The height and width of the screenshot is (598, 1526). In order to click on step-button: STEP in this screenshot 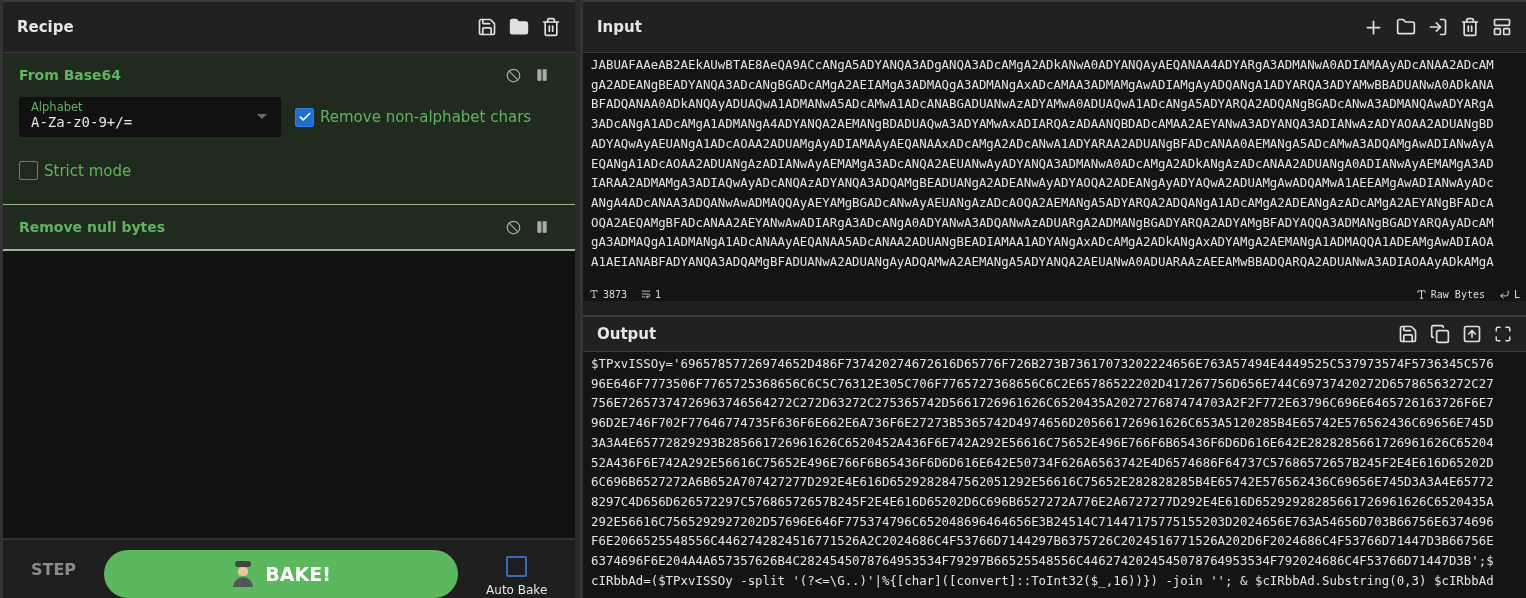, I will do `click(54, 569)`.